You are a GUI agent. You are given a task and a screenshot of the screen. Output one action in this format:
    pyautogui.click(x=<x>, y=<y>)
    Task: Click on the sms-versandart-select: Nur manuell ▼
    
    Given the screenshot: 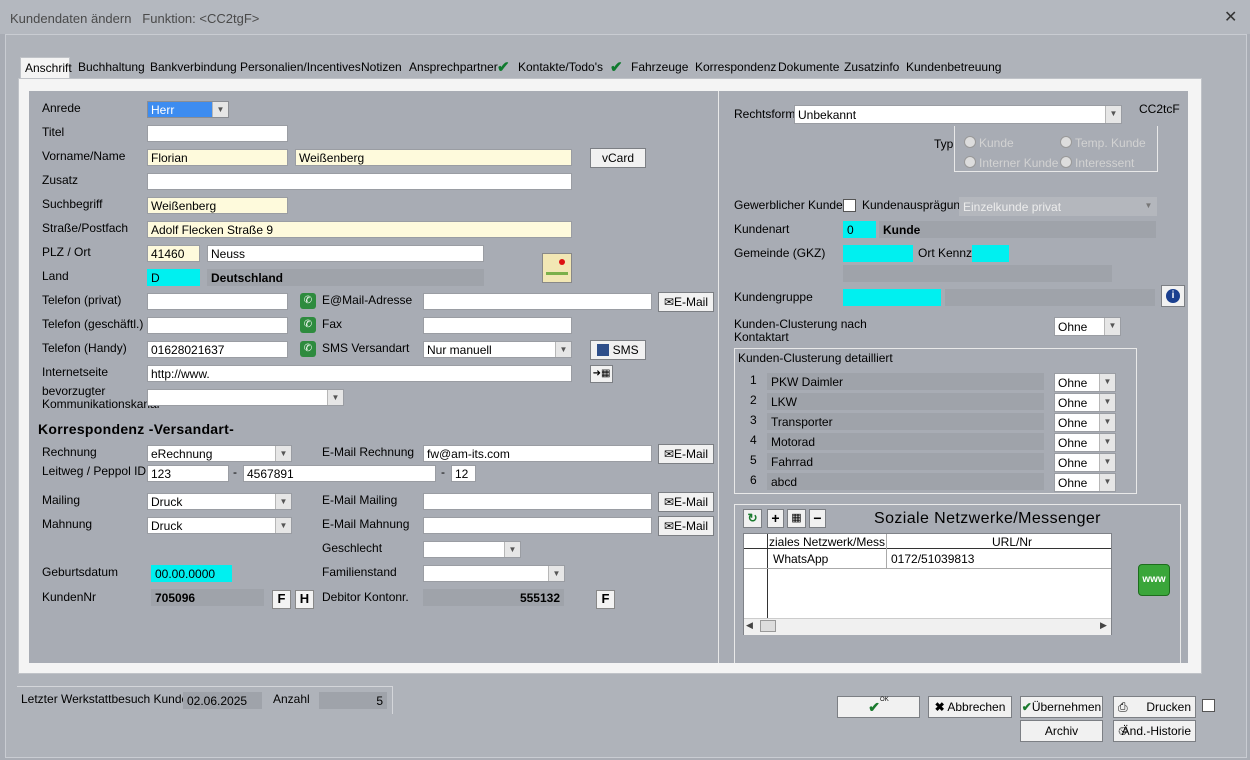 What is the action you would take?
    pyautogui.click(x=497, y=349)
    